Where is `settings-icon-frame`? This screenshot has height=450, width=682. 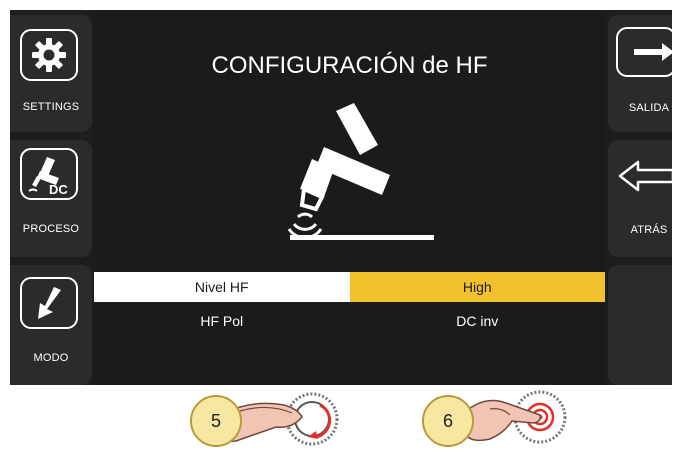
settings-icon-frame is located at coordinates (49, 55).